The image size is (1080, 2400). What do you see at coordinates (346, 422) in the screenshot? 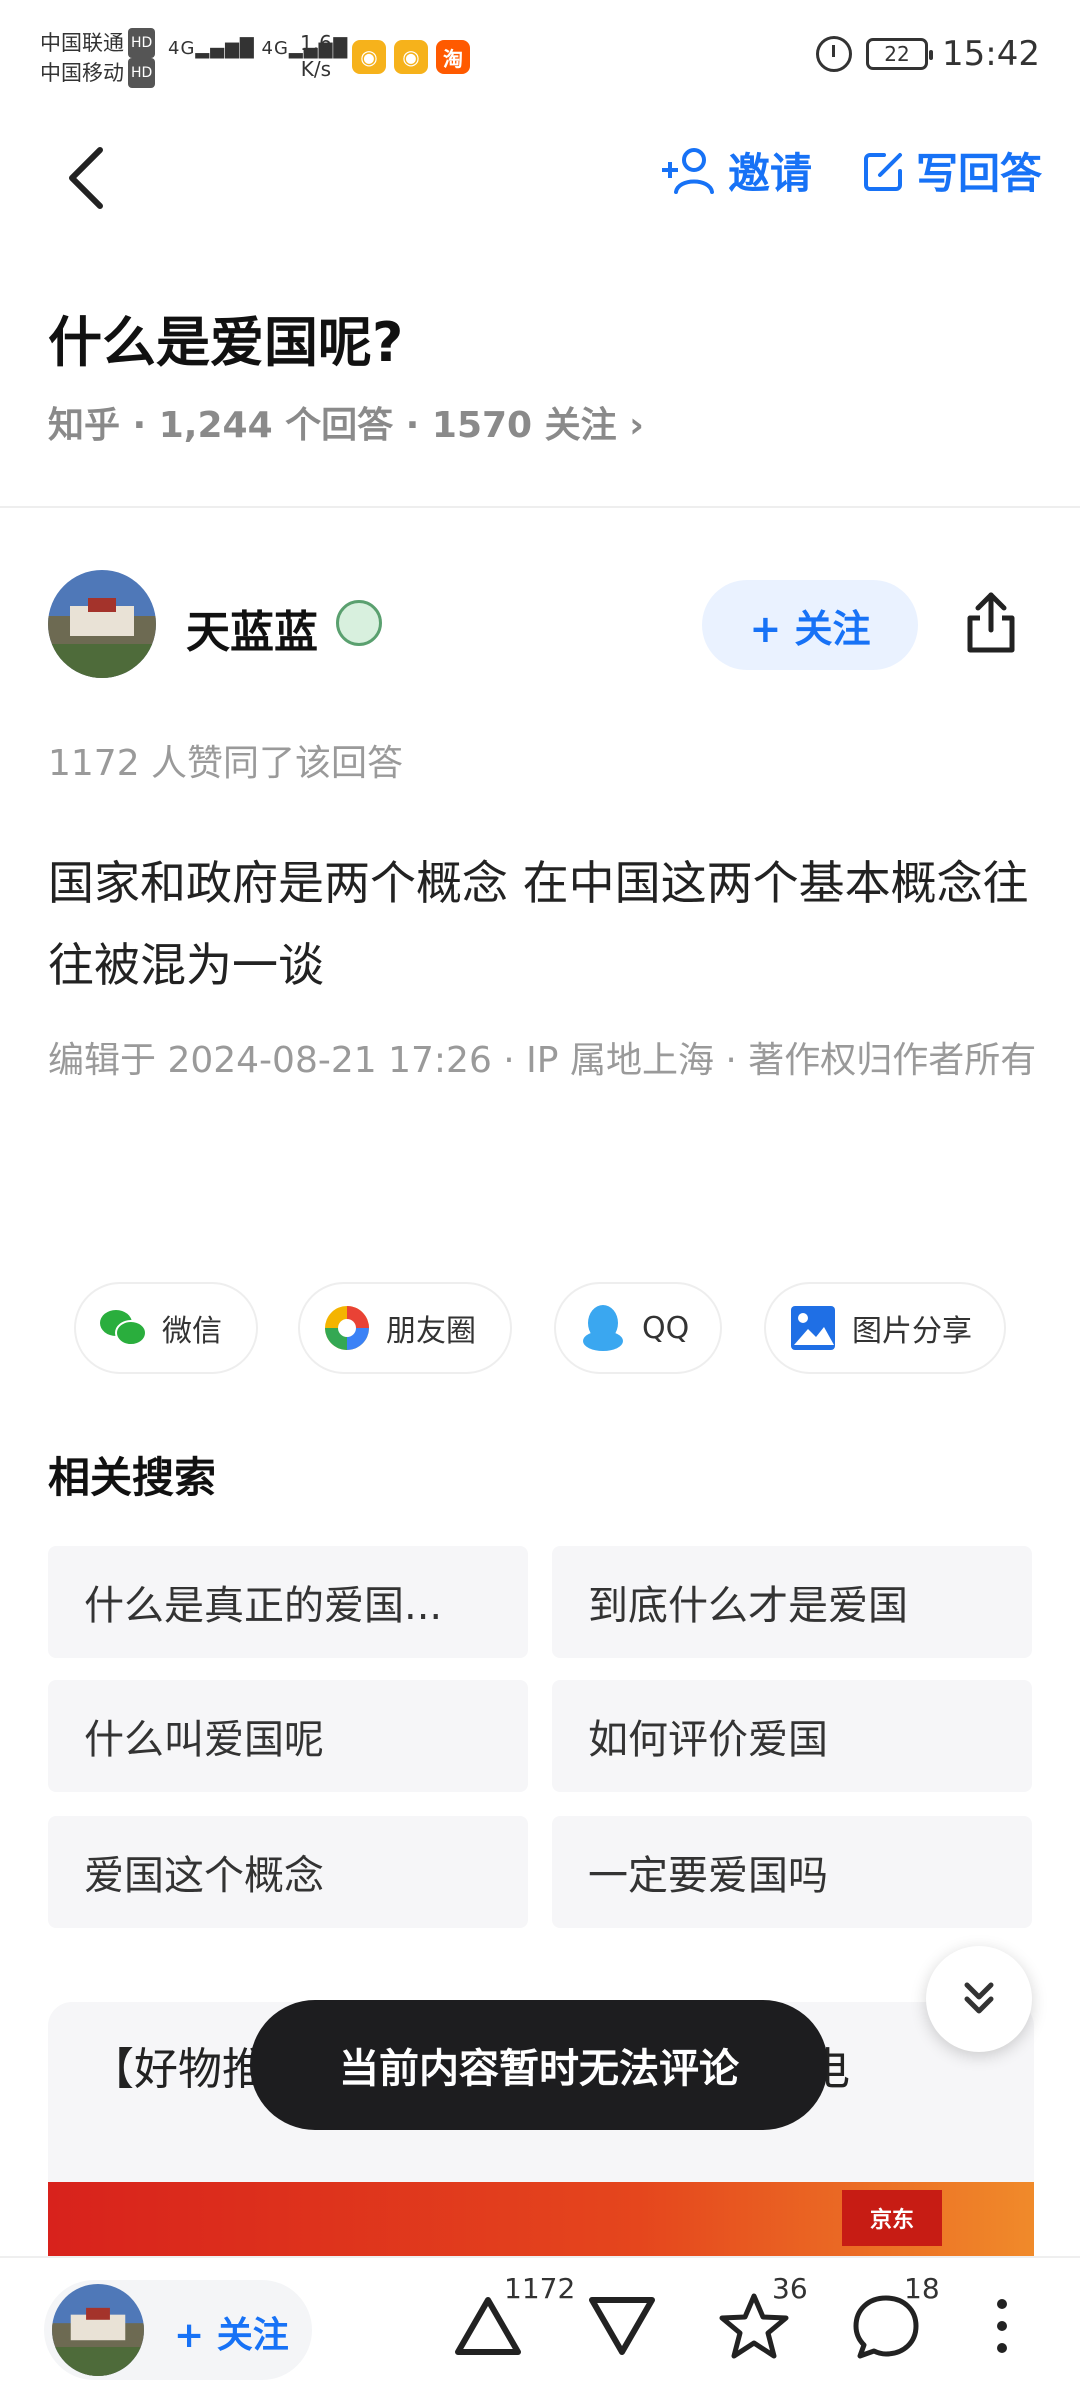
I see `question-meta: 知乎 · 1,244 个回答 · 1570 关注 ›` at bounding box center [346, 422].